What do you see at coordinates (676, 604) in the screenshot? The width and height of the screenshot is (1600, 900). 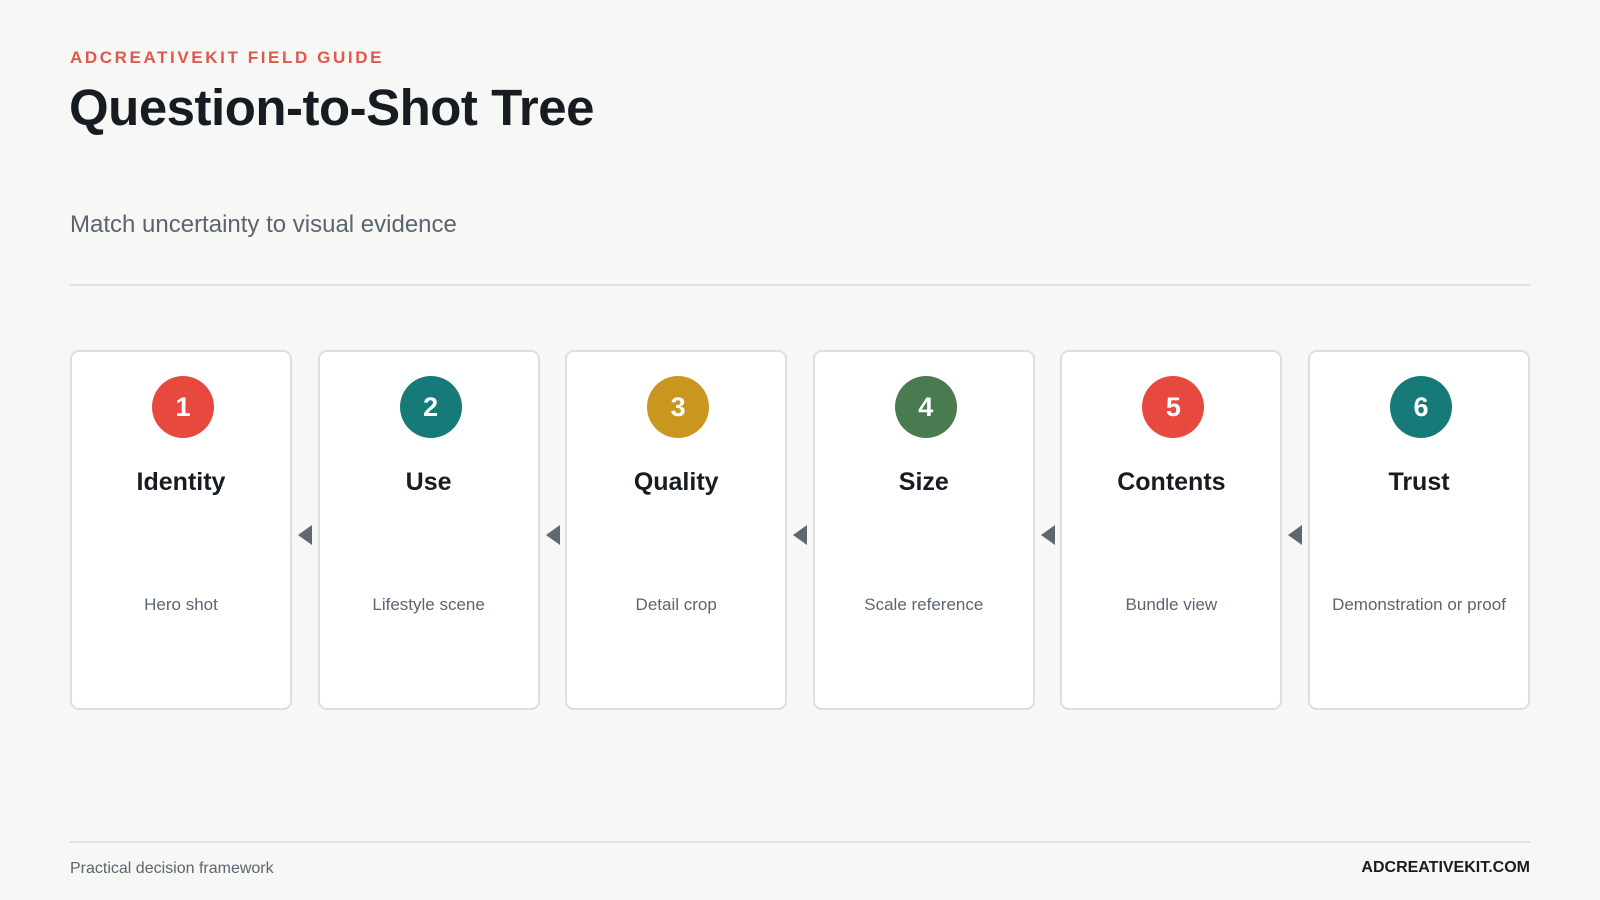 I see `step-description: Detail crop` at bounding box center [676, 604].